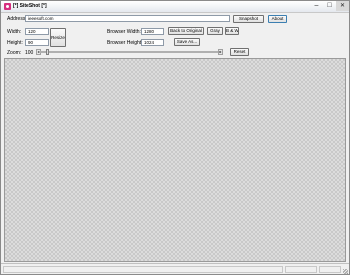 The width and height of the screenshot is (350, 275). What do you see at coordinates (125, 43) in the screenshot?
I see `browser-height-label: Browser Height:` at bounding box center [125, 43].